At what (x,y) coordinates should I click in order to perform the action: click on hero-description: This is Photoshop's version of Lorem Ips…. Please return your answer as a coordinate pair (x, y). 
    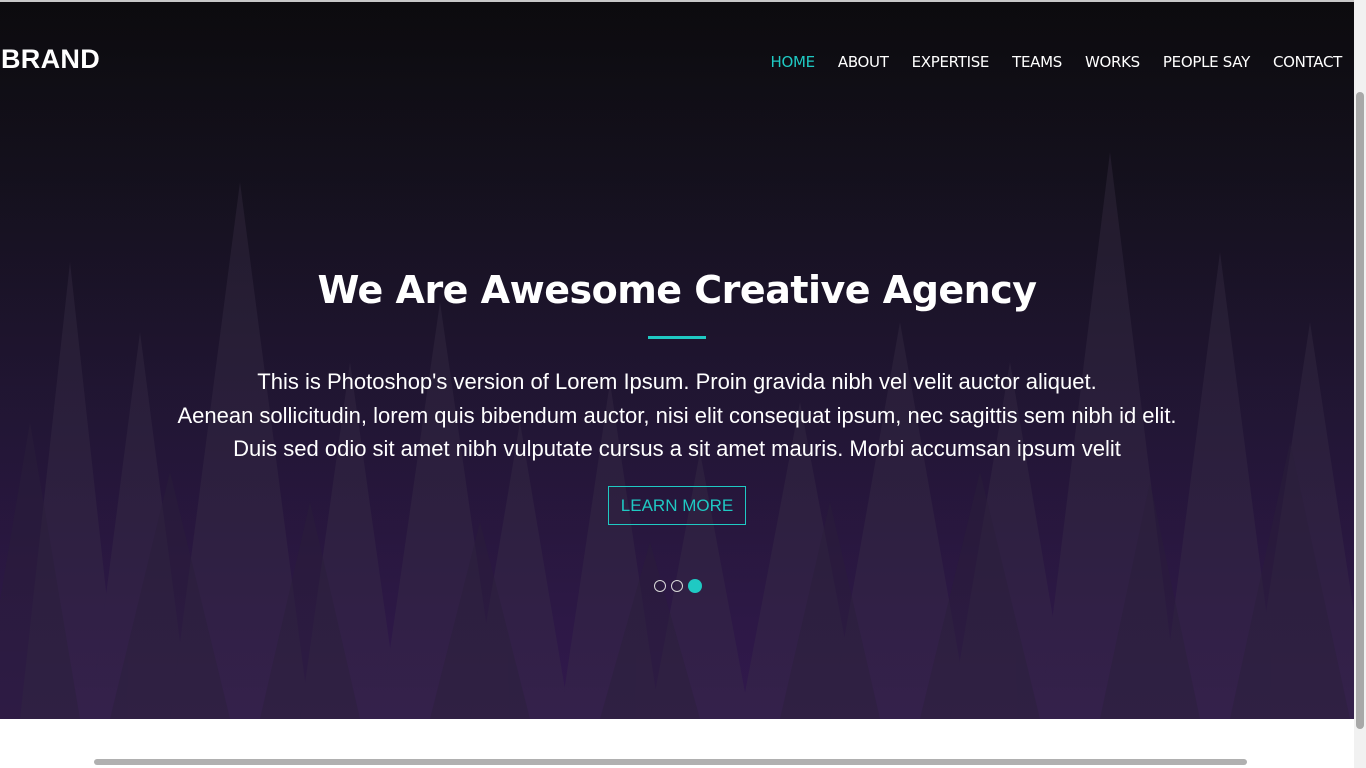
    Looking at the image, I should click on (677, 415).